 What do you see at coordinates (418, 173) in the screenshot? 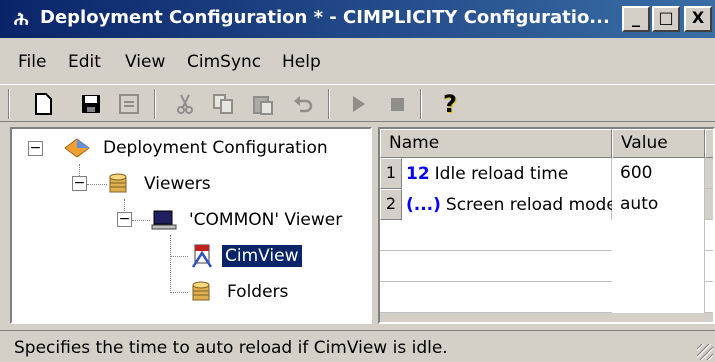
I see `numeric-type-icon: 12` at bounding box center [418, 173].